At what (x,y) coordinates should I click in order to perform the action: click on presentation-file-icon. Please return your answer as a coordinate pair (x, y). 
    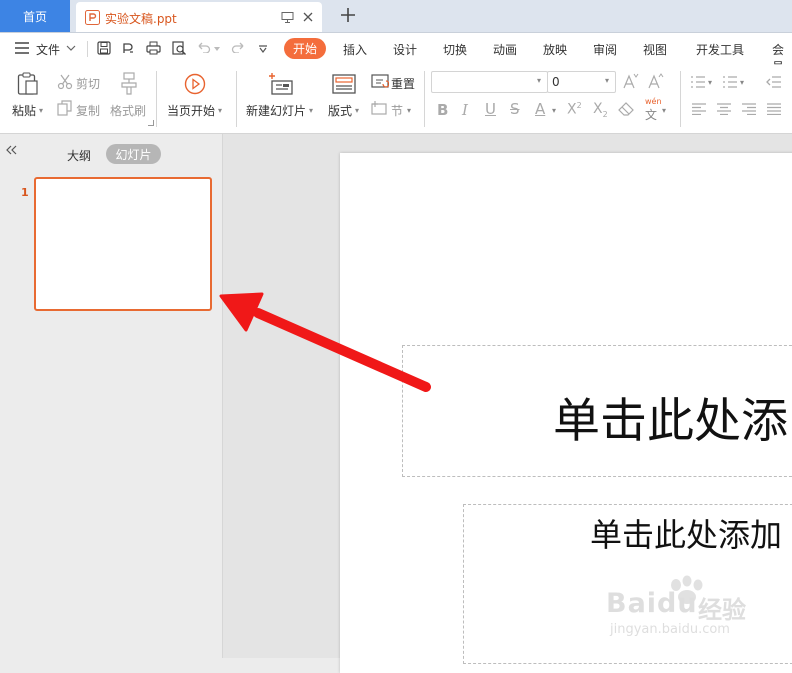
    Looking at the image, I should click on (92, 17).